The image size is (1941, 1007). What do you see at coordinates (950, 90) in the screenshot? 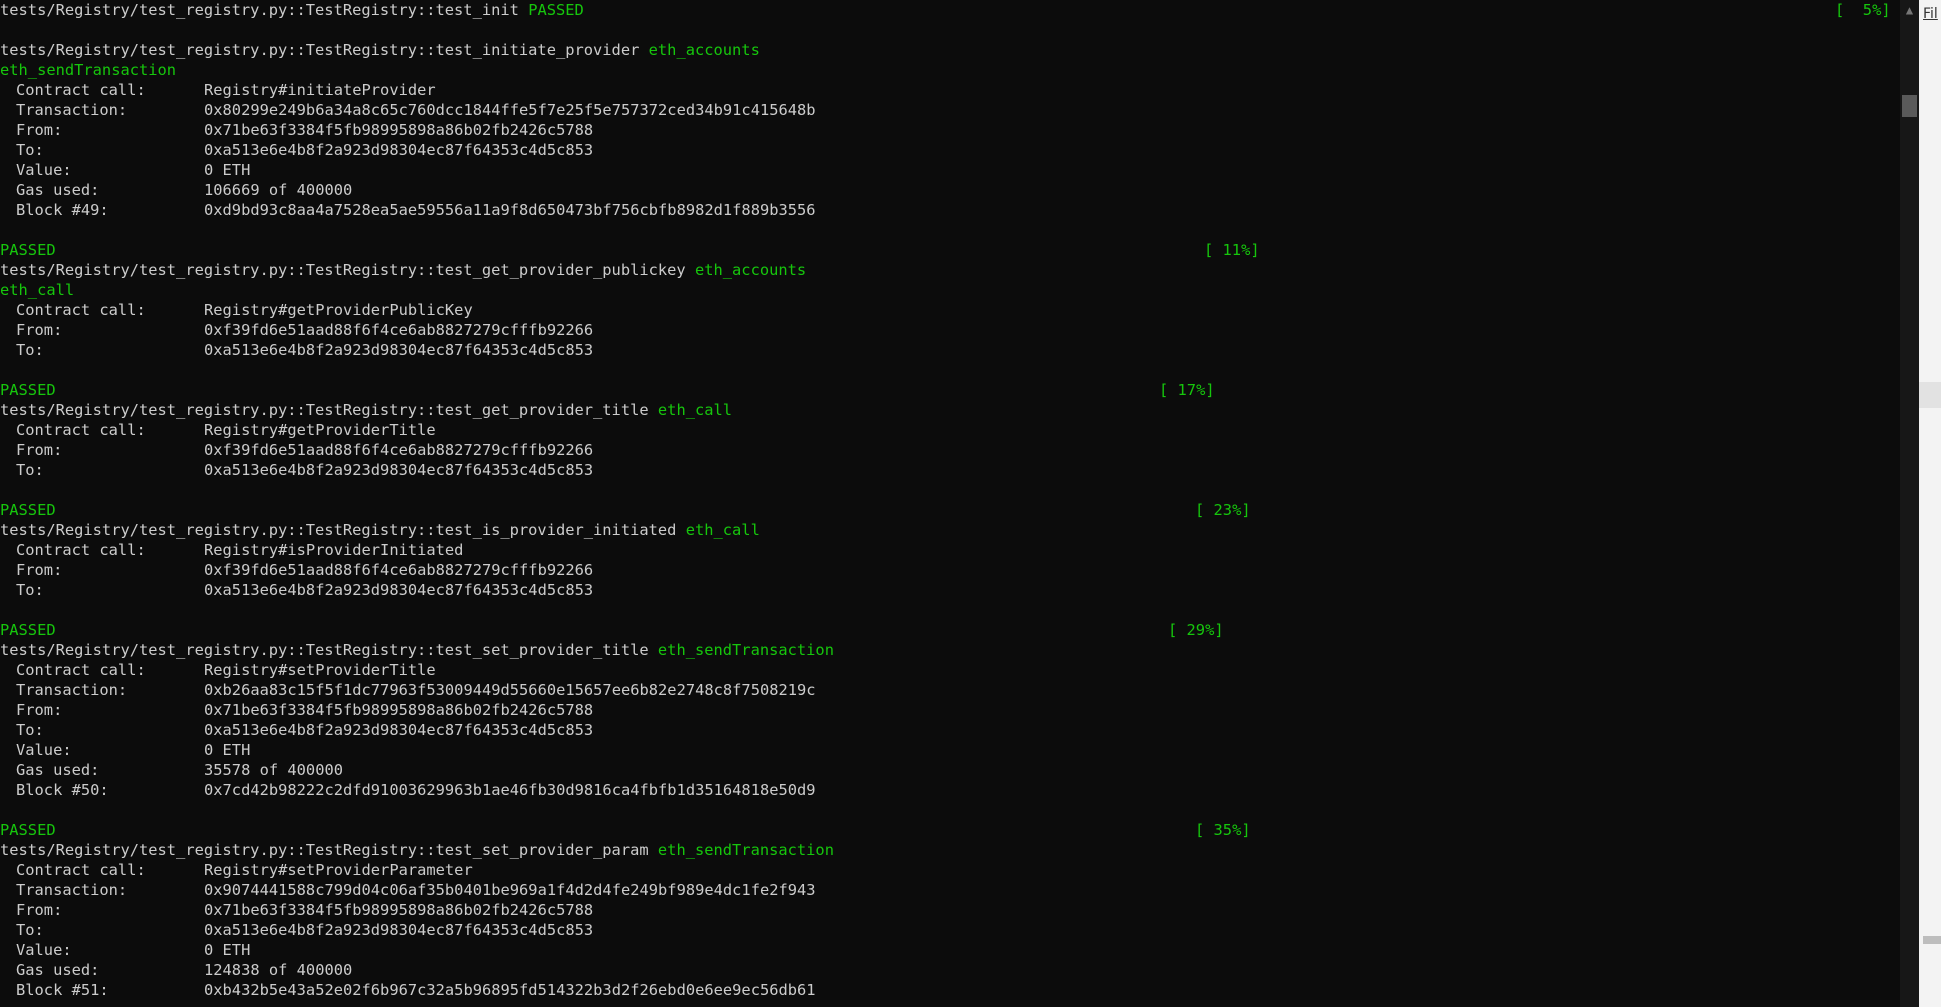
I see `call-detail-row: Contract call: Registry#initiateProvider` at bounding box center [950, 90].